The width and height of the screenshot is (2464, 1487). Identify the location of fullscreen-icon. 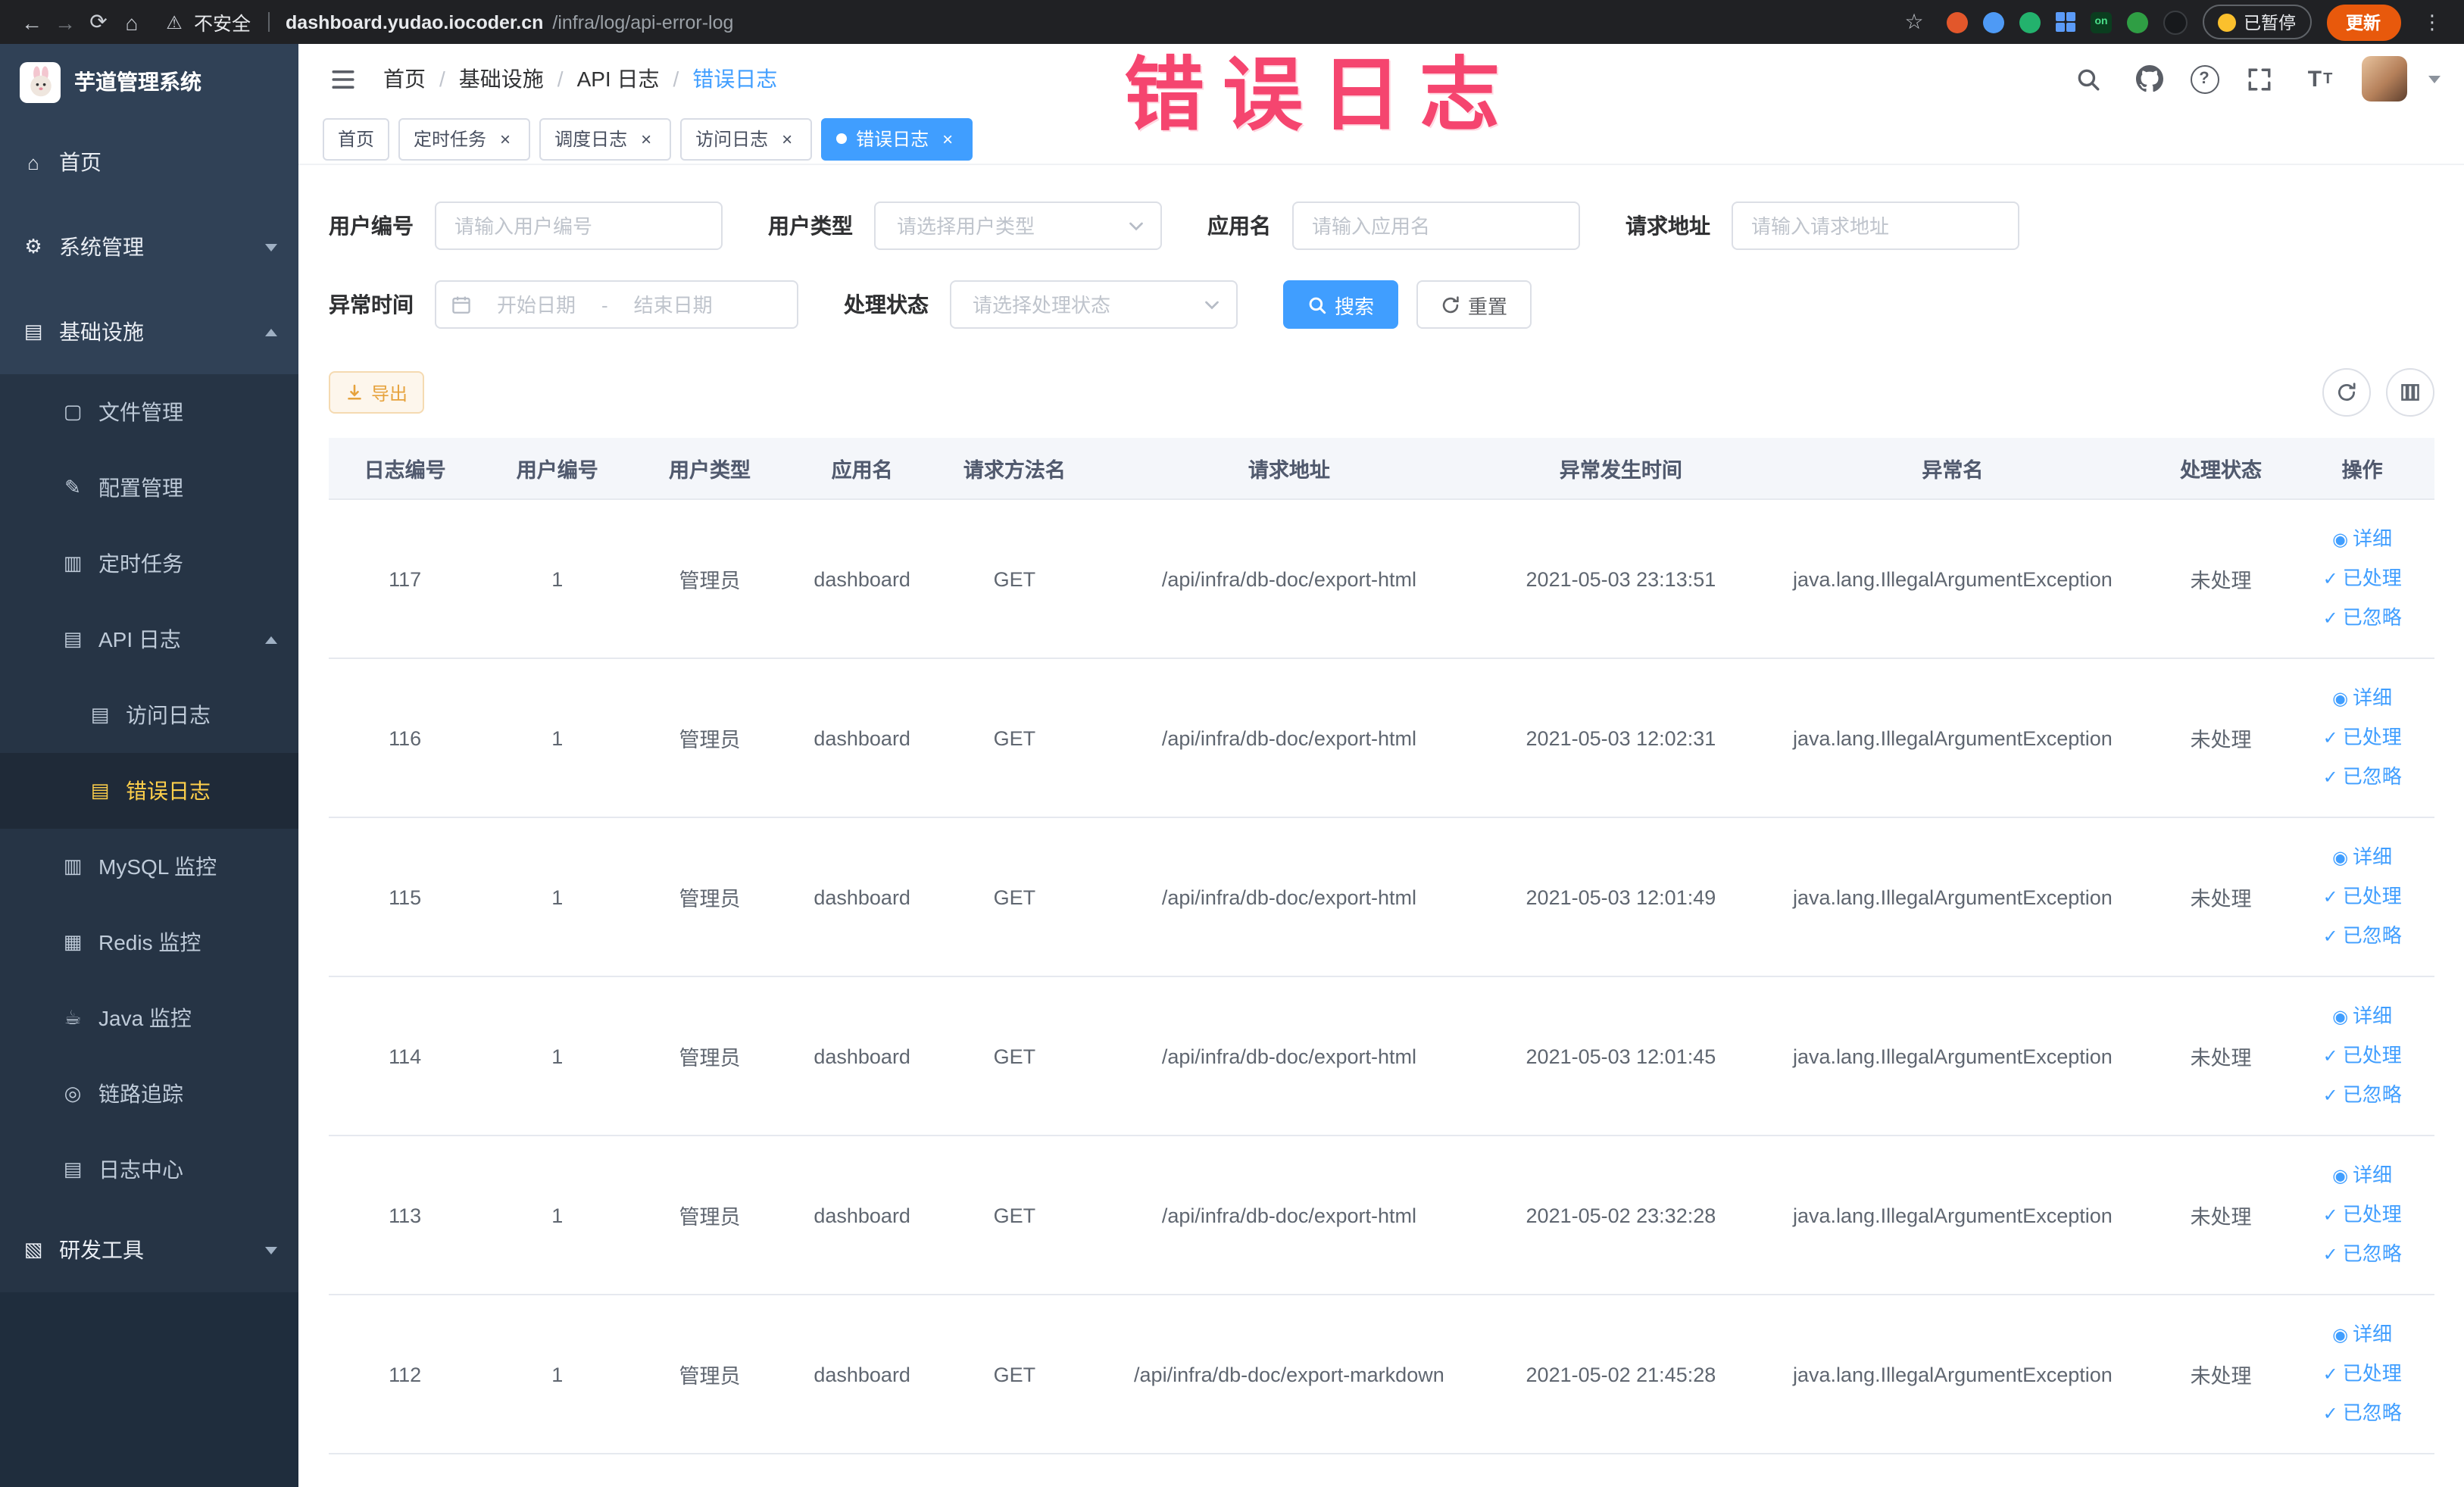
(2259, 78).